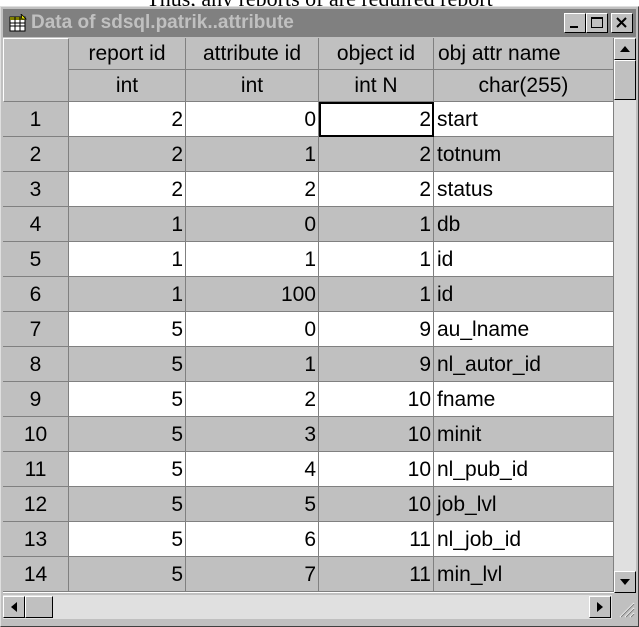 The height and width of the screenshot is (627, 639). Describe the element at coordinates (524, 469) in the screenshot. I see `table-cell: nl_pub_id` at that location.